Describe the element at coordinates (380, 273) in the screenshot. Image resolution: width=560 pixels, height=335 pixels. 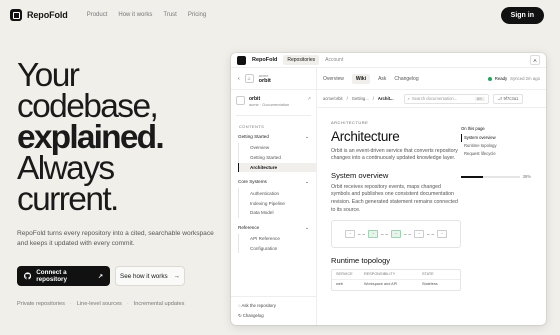
I see `table-header: RESPONSIBILITY` at that location.